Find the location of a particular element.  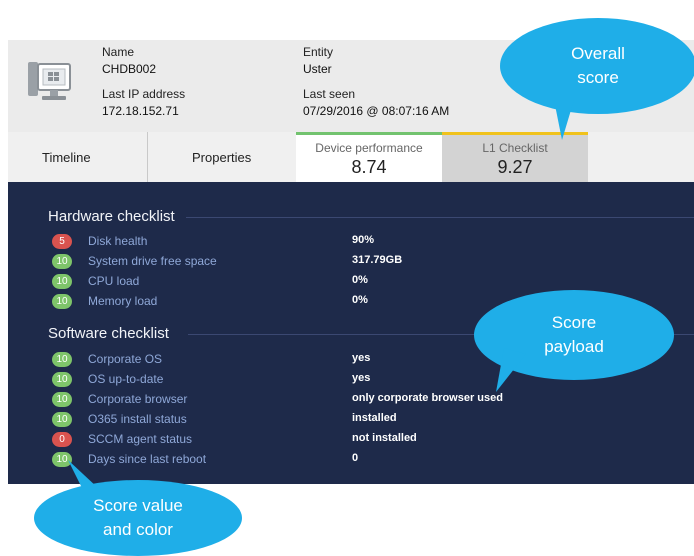

checklist-row: 10 CPU load 0% is located at coordinates (362, 282).